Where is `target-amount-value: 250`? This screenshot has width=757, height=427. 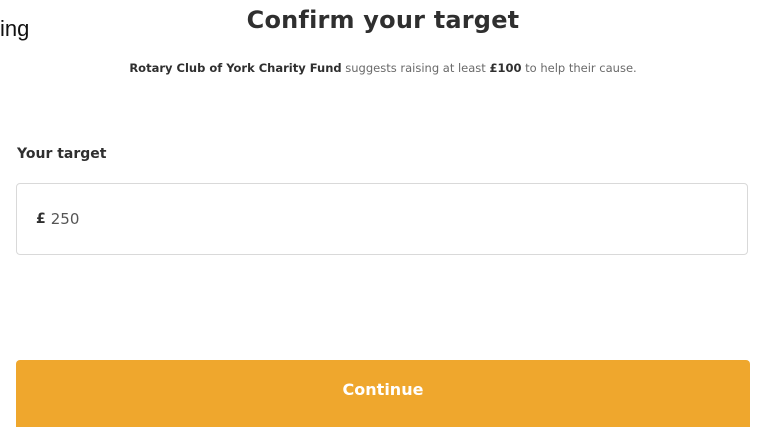
target-amount-value: 250 is located at coordinates (65, 219).